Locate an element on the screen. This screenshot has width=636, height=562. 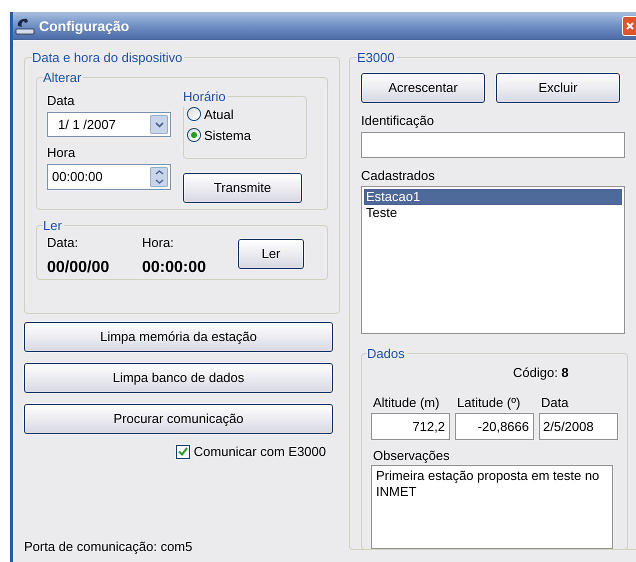
date-field: 2/5/2008 is located at coordinates (578, 426).